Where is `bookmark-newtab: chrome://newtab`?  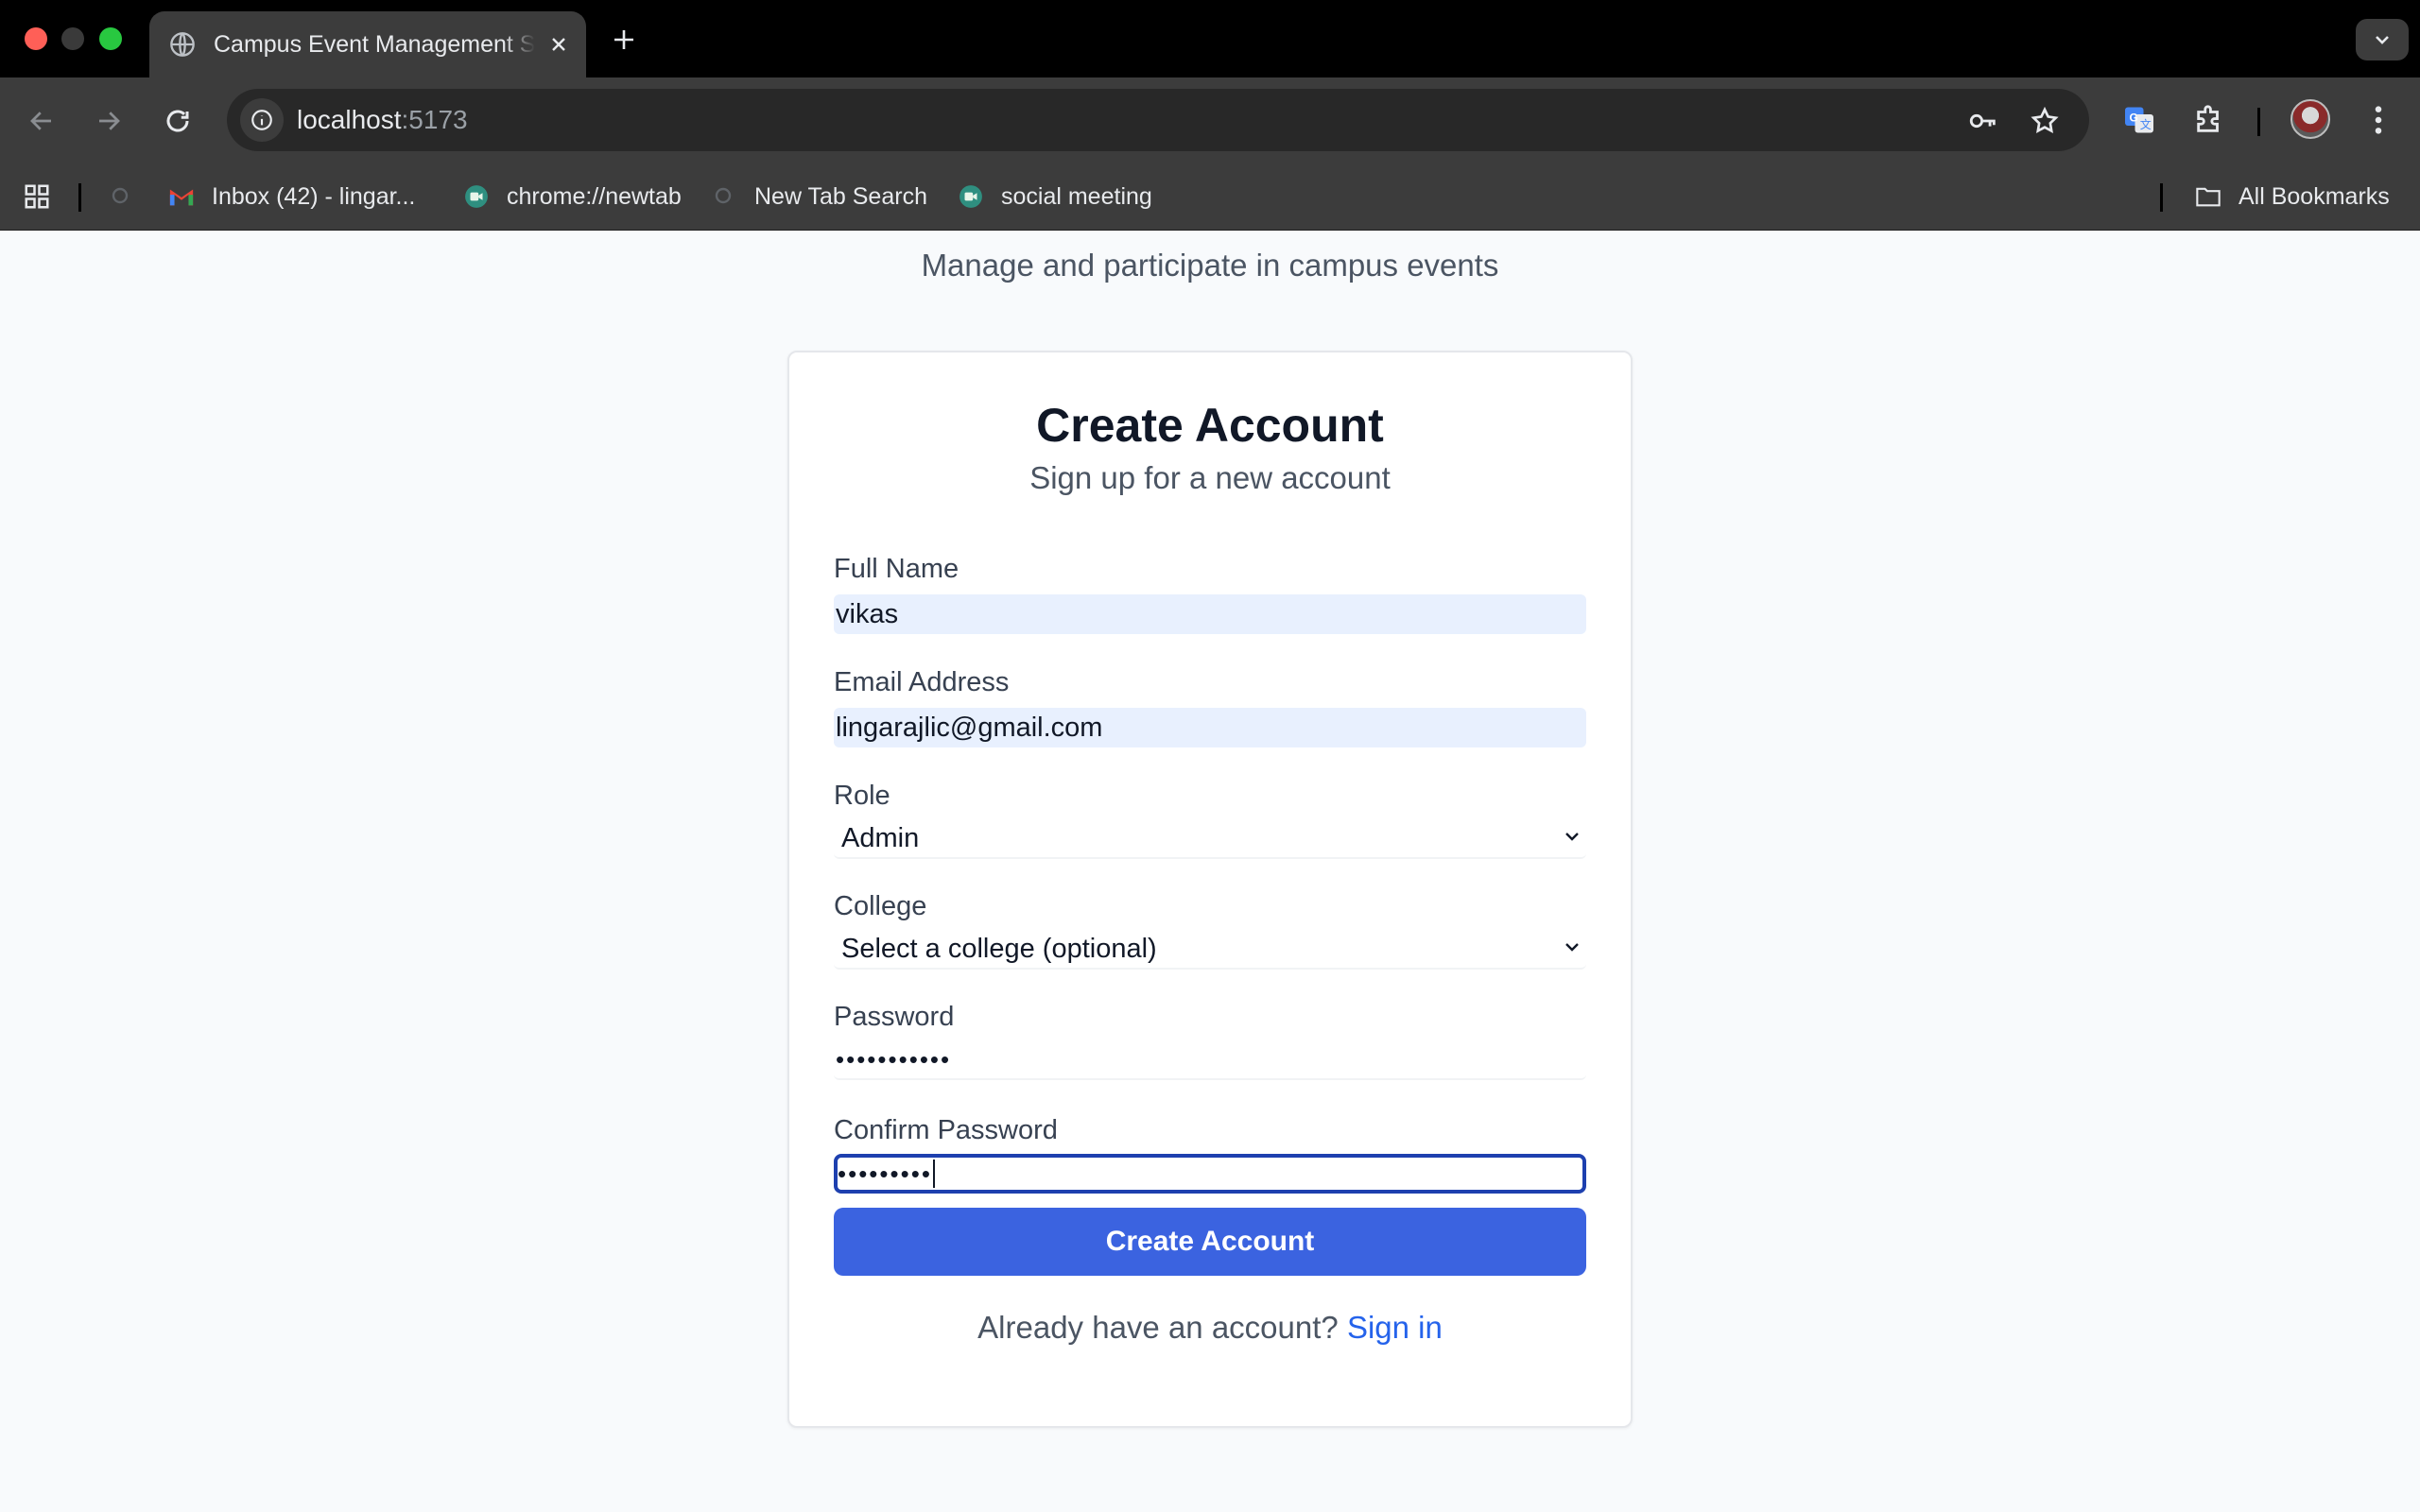
bookmark-newtab: chrome://newtab is located at coordinates (572, 197).